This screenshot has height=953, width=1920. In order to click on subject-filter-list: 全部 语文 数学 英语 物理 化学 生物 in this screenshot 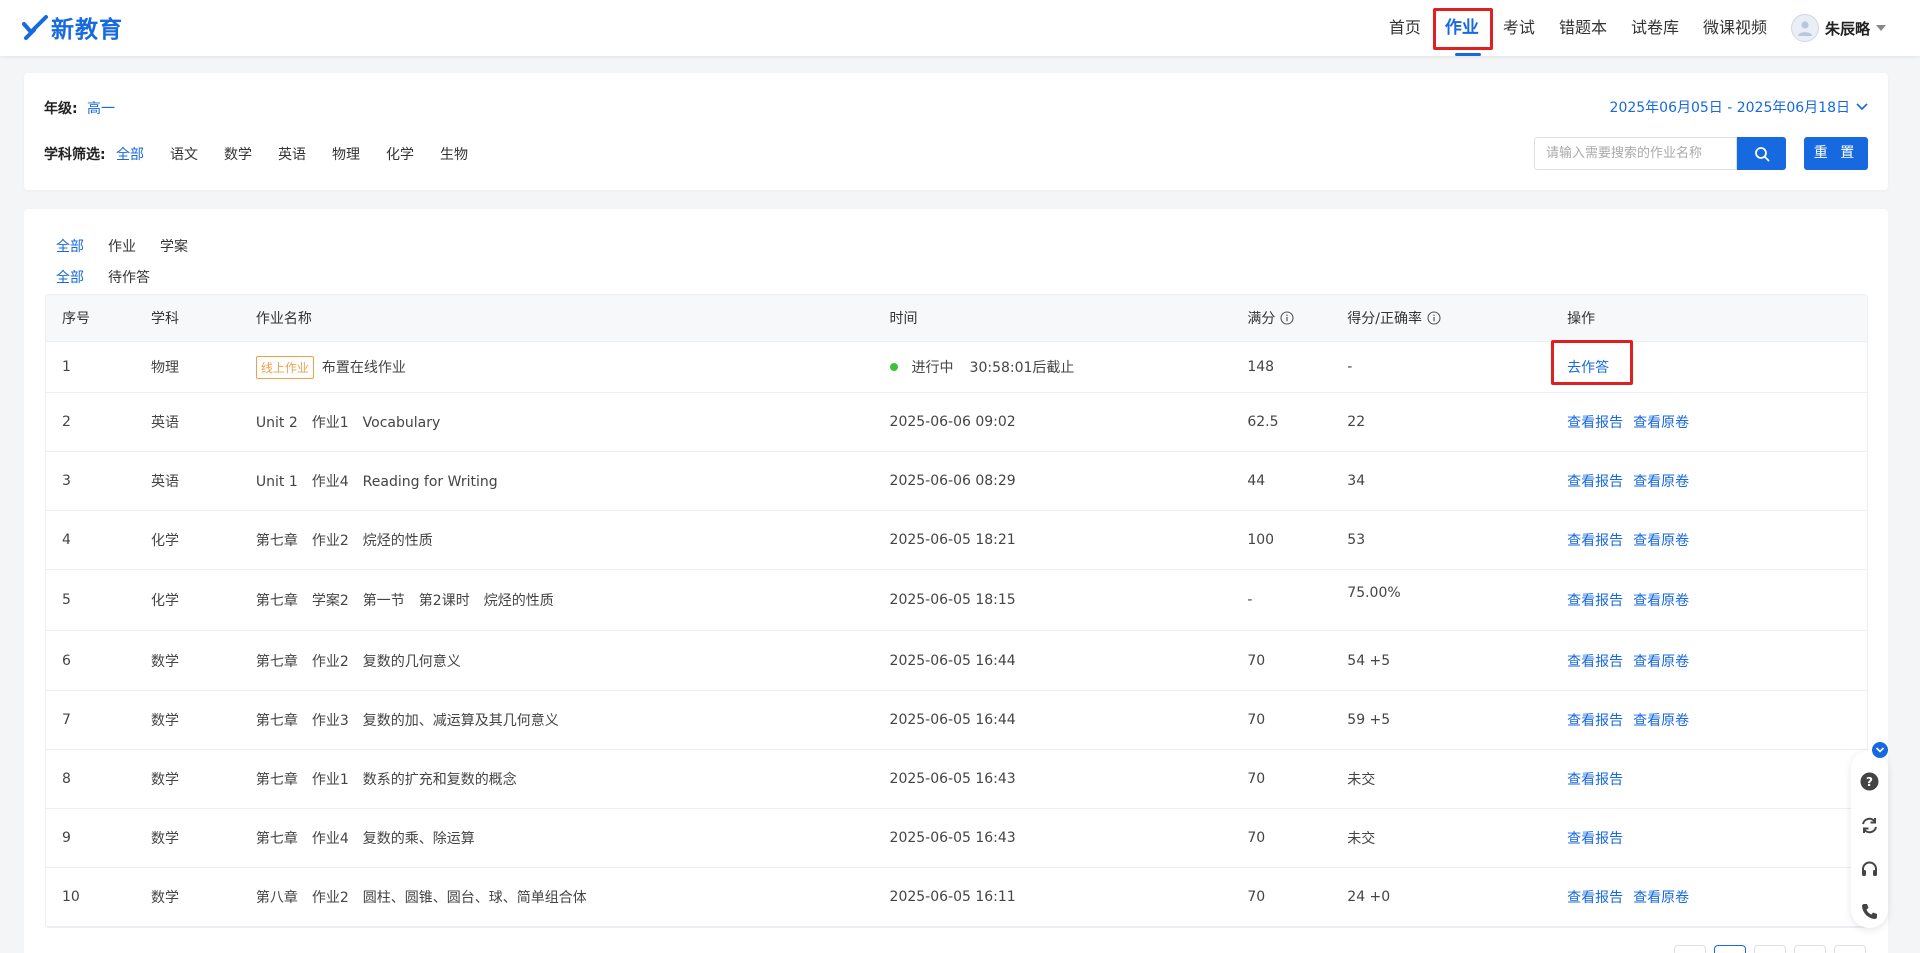, I will do `click(305, 154)`.